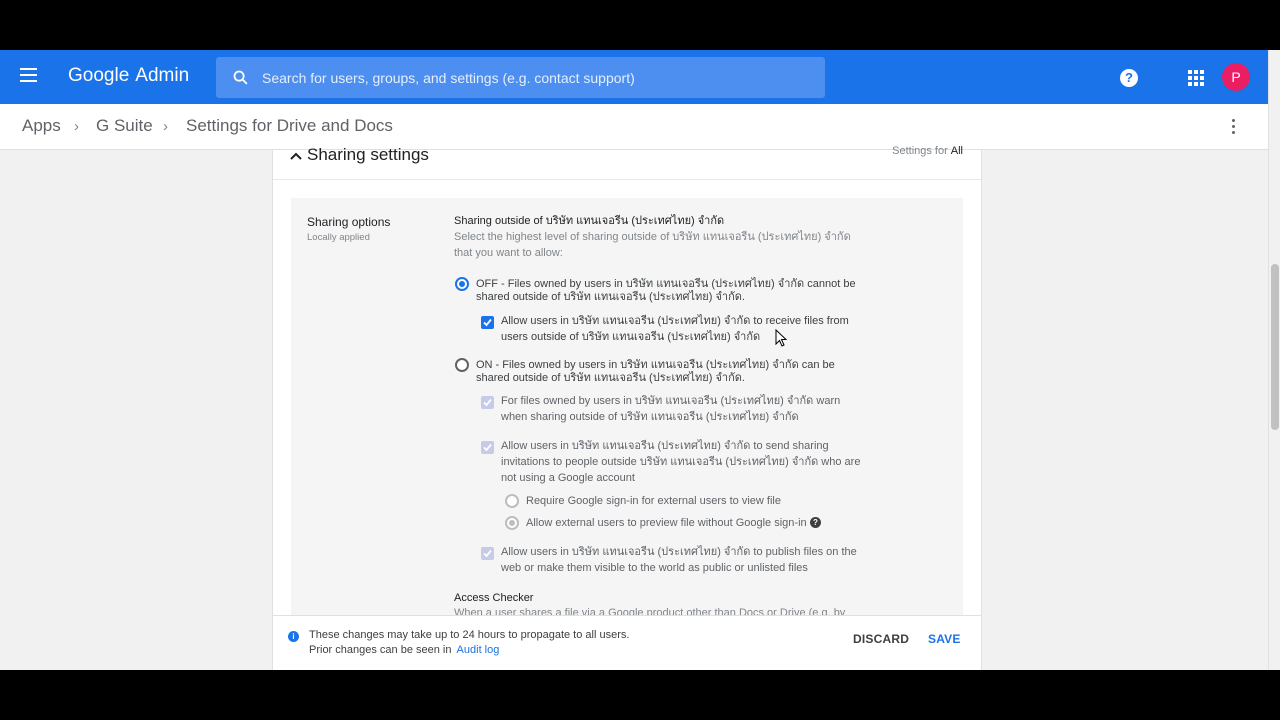 The image size is (1280, 720). Describe the element at coordinates (338, 237) in the screenshot. I see `section-sublabel: Locally applied` at that location.